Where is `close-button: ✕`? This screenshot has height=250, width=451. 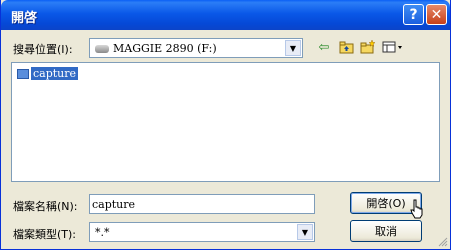 close-button: ✕ is located at coordinates (436, 14).